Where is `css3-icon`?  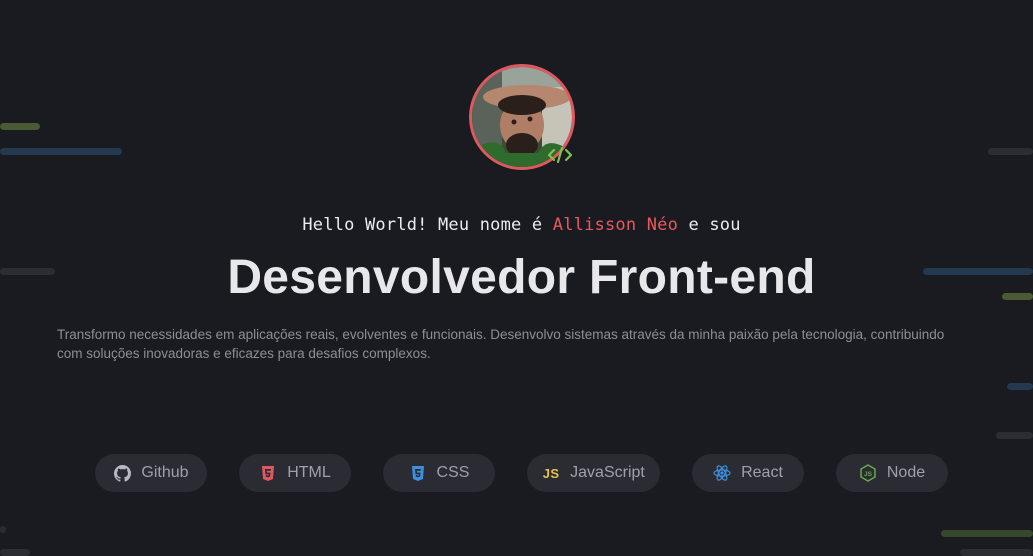
css3-icon is located at coordinates (418, 473).